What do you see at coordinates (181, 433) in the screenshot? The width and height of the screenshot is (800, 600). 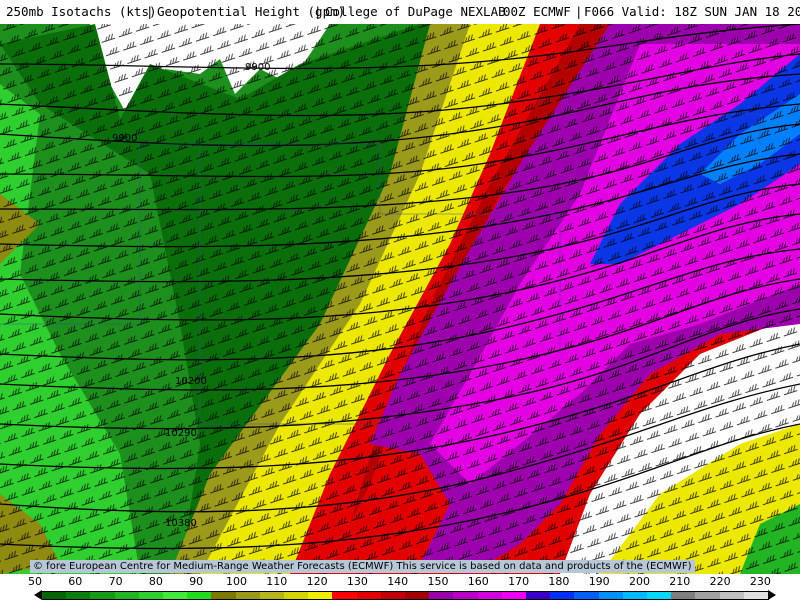 I see `contour-label: 10290` at bounding box center [181, 433].